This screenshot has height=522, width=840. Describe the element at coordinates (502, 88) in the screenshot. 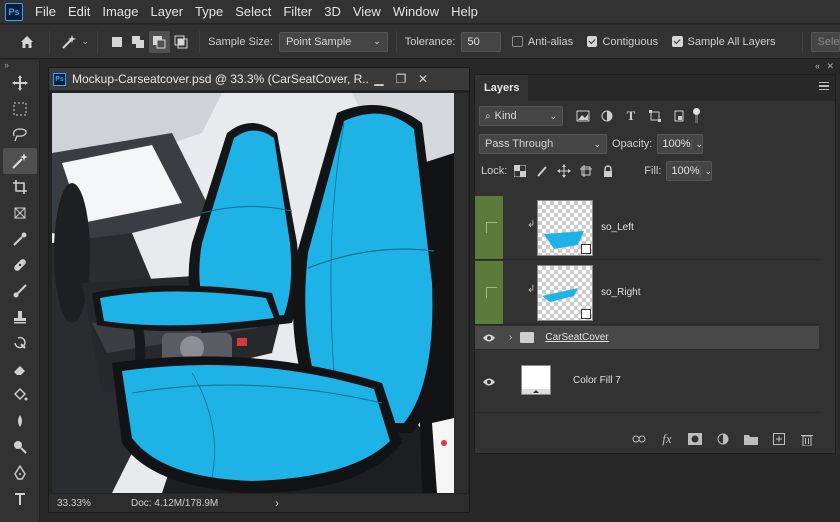

I see `tab-layers: Layers` at that location.